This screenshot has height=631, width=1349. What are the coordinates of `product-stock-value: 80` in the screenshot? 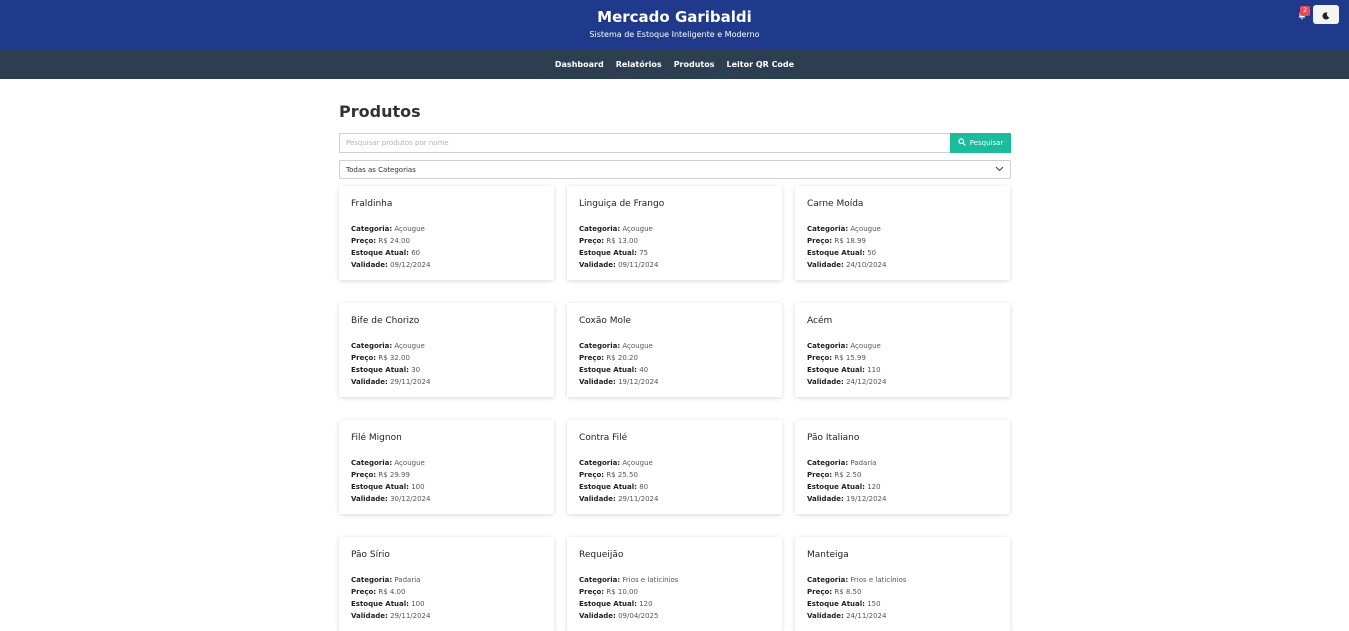 It's located at (644, 487).